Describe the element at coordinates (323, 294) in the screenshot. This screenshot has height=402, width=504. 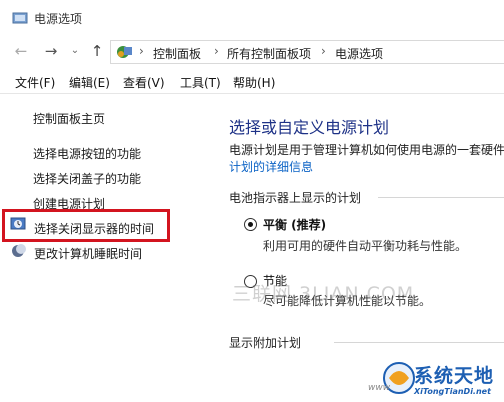
I see `watermark-3lian: 三联网 3LIAN.COM` at that location.